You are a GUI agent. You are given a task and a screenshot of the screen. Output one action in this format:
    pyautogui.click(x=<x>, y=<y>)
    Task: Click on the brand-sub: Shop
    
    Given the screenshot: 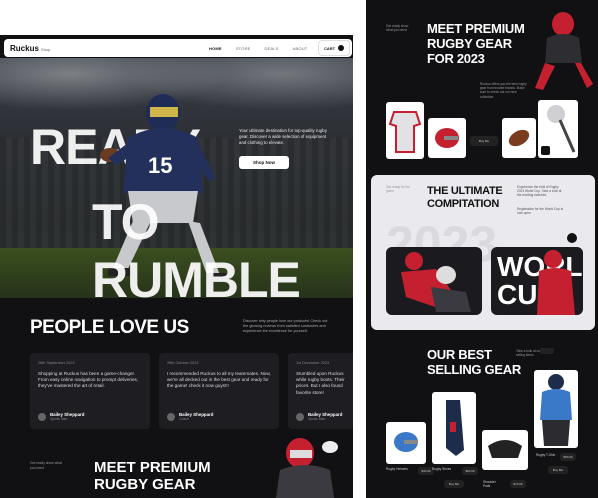 What is the action you would take?
    pyautogui.click(x=45, y=49)
    